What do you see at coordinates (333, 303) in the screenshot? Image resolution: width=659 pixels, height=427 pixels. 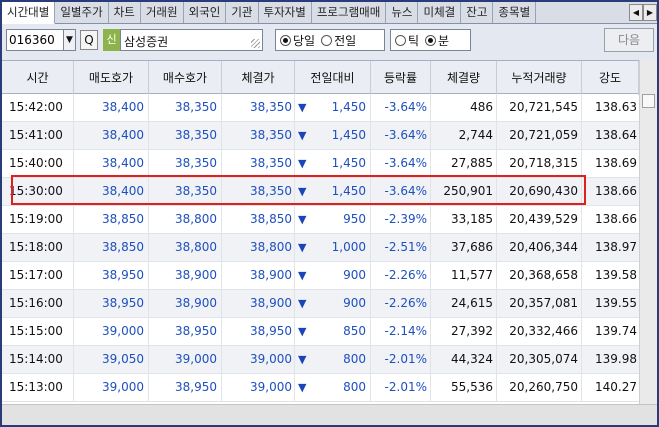 I see `cell-change: 900 ▼` at bounding box center [333, 303].